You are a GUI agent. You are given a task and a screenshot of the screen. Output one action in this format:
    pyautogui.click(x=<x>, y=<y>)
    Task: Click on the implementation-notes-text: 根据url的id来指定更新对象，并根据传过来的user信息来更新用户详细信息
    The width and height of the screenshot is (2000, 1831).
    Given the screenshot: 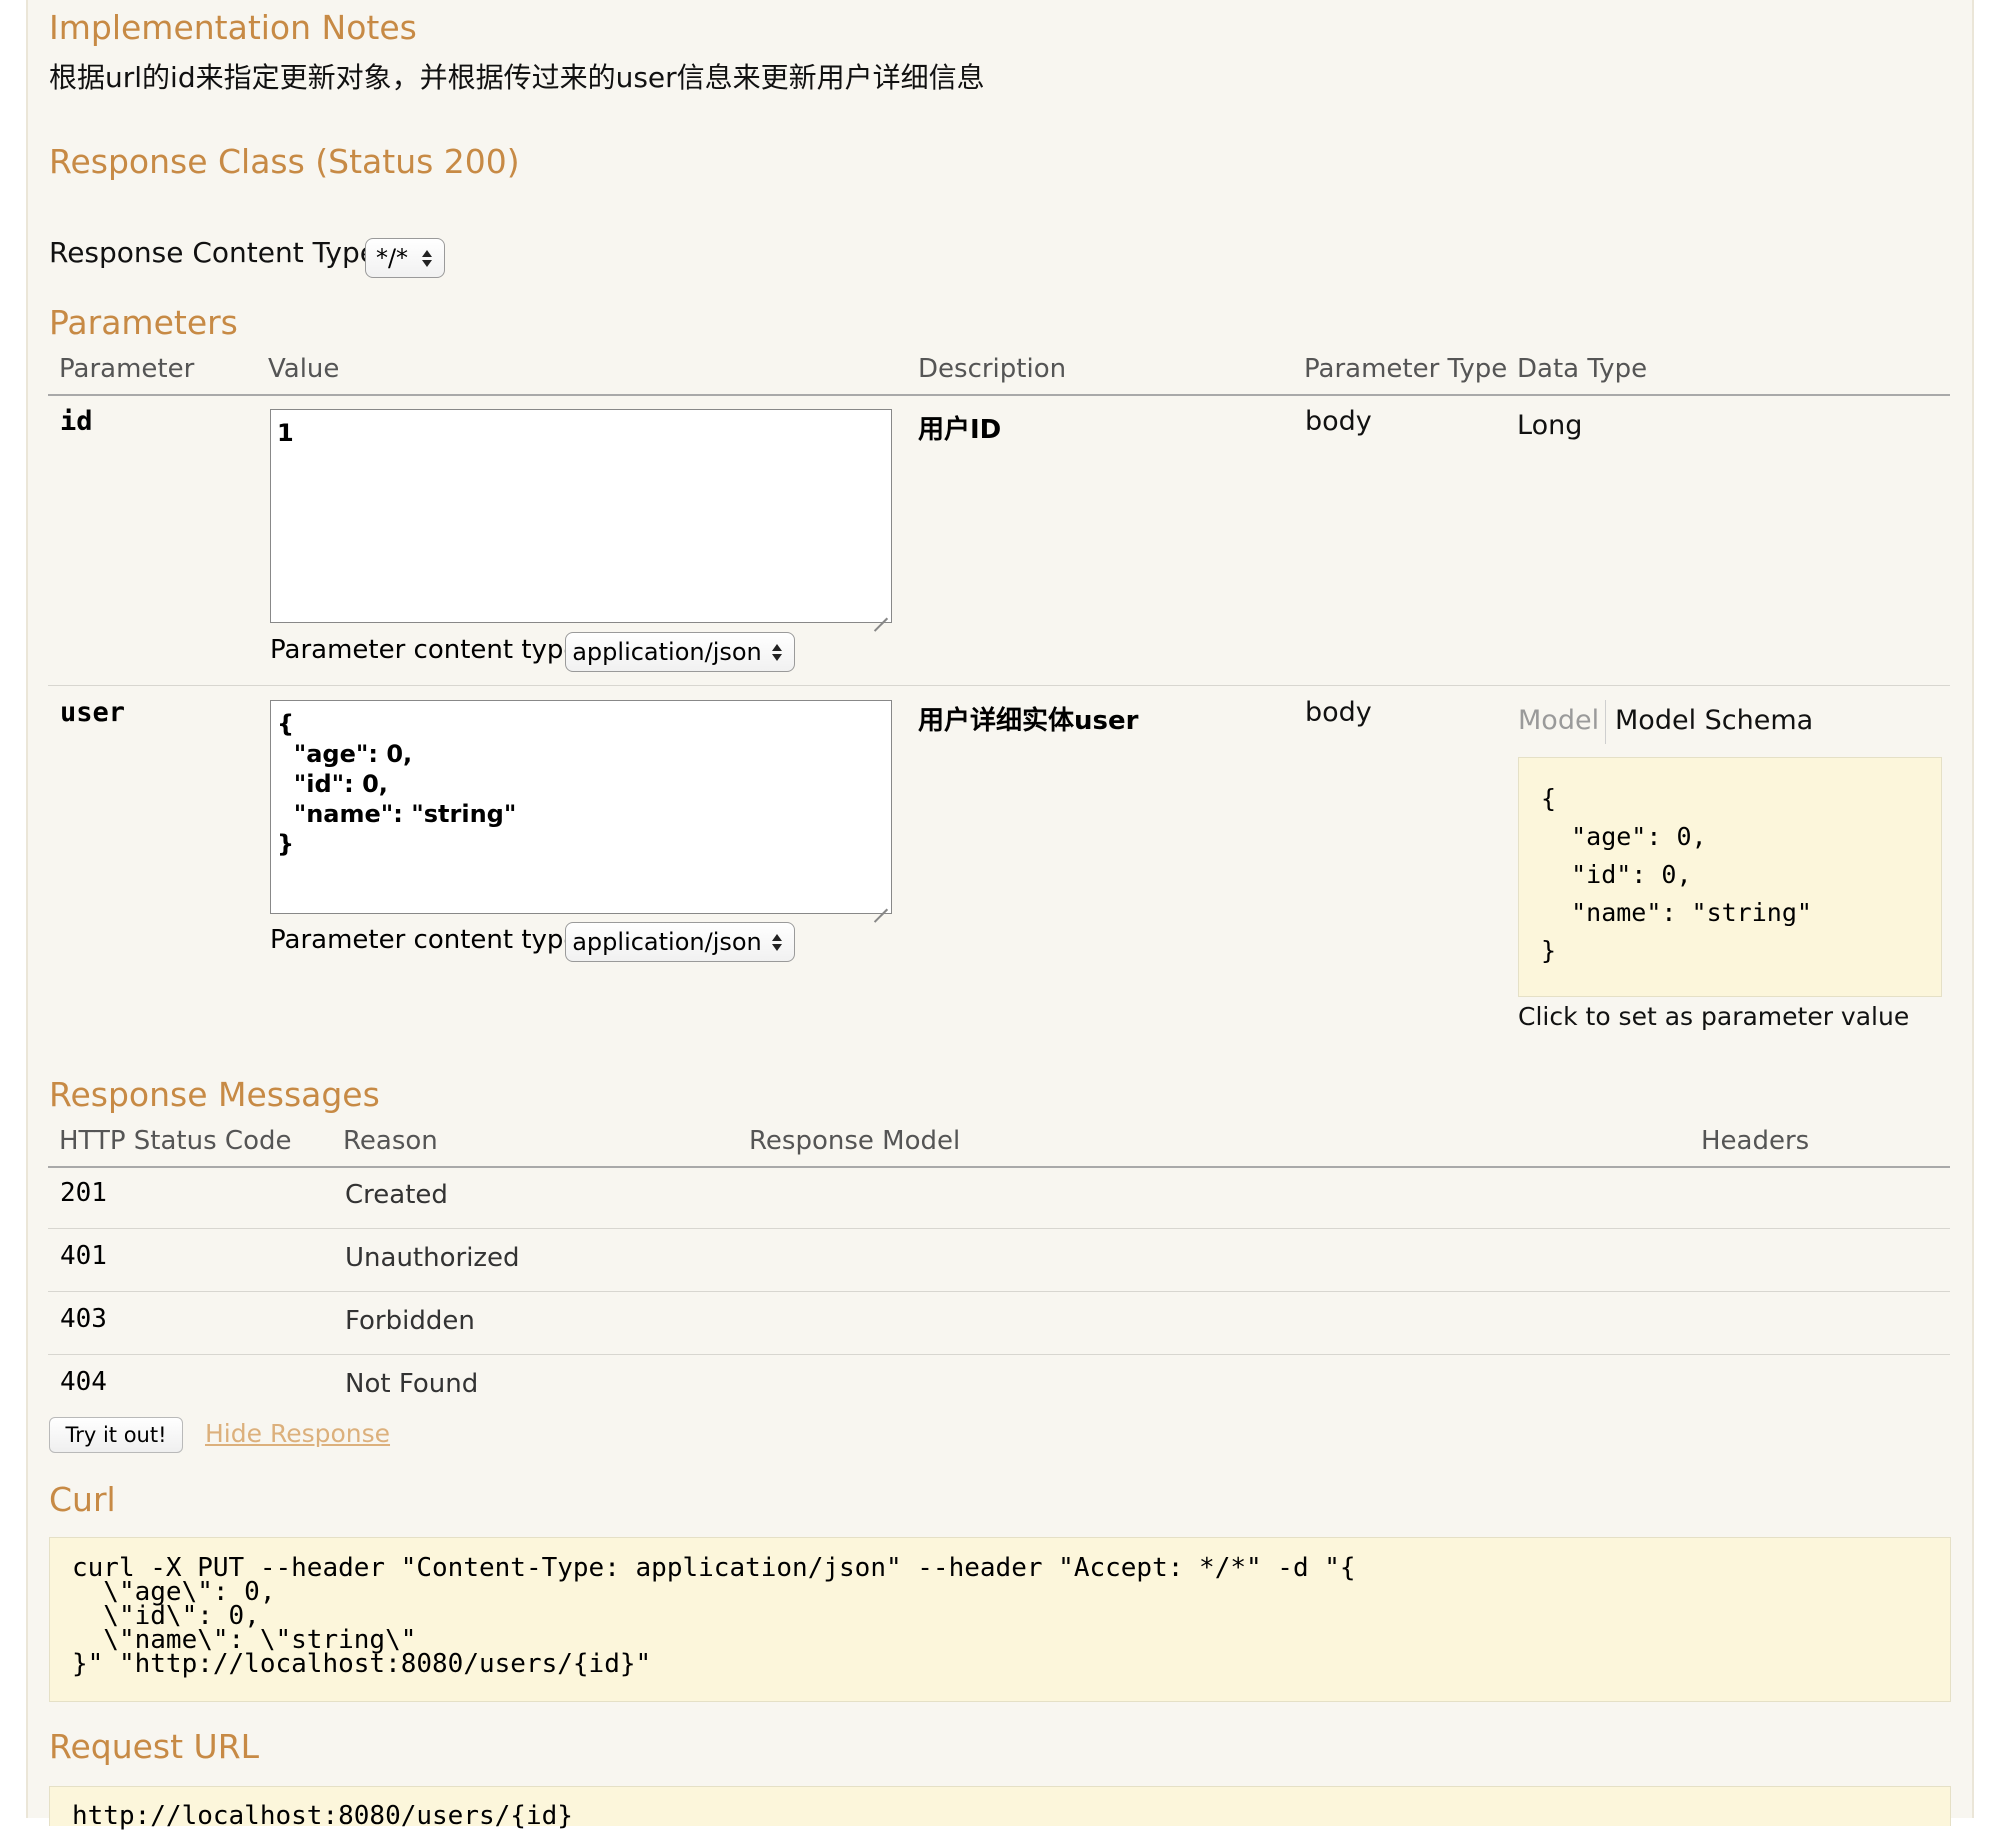 What is the action you would take?
    pyautogui.click(x=517, y=77)
    